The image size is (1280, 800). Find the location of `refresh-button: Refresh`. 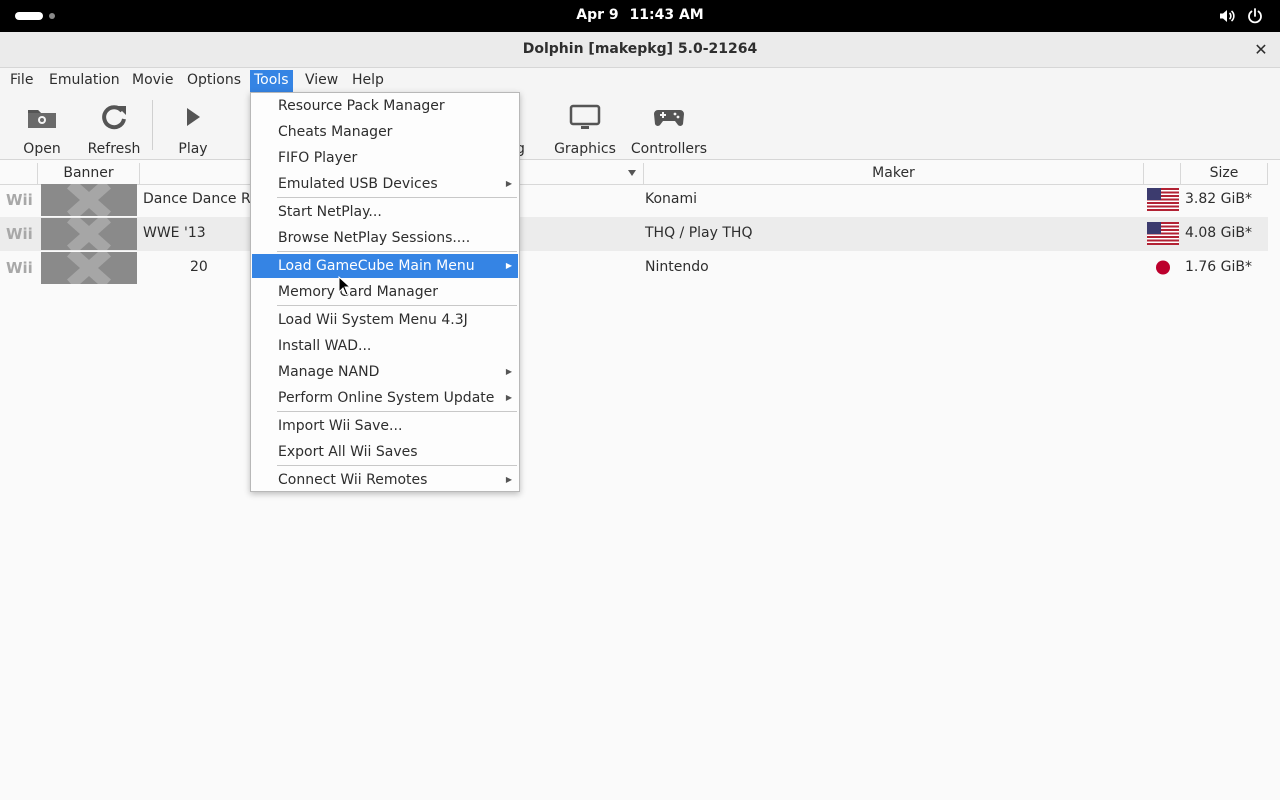

refresh-button: Refresh is located at coordinates (114, 127).